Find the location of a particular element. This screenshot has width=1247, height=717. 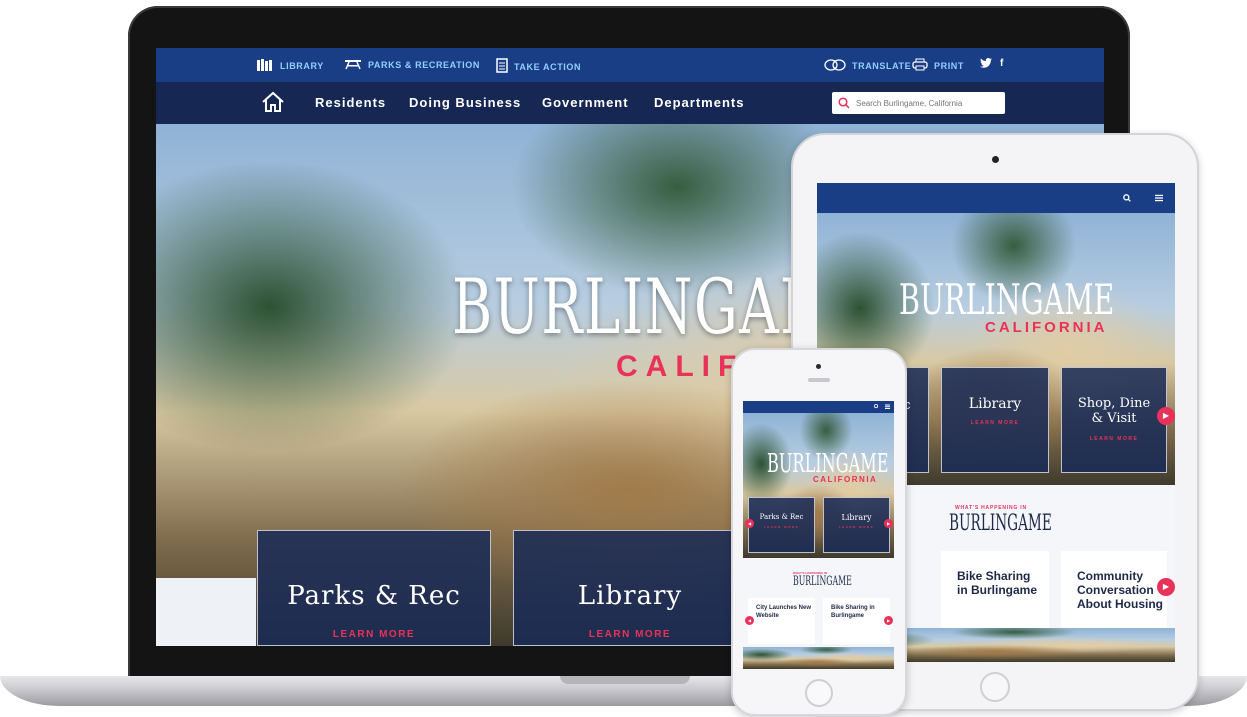

content-strip is located at coordinates (206, 612).